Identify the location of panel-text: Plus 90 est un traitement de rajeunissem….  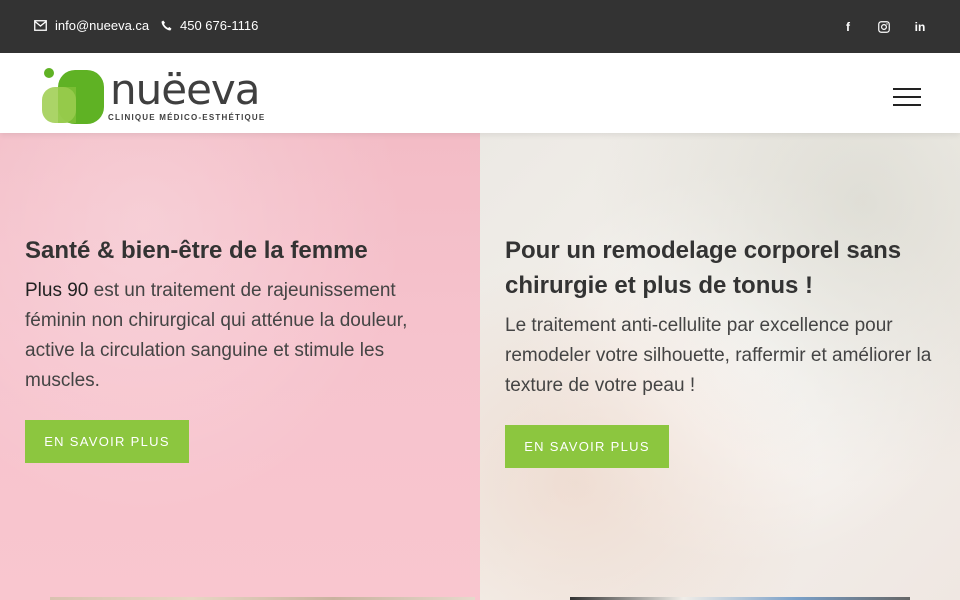
(235, 336).